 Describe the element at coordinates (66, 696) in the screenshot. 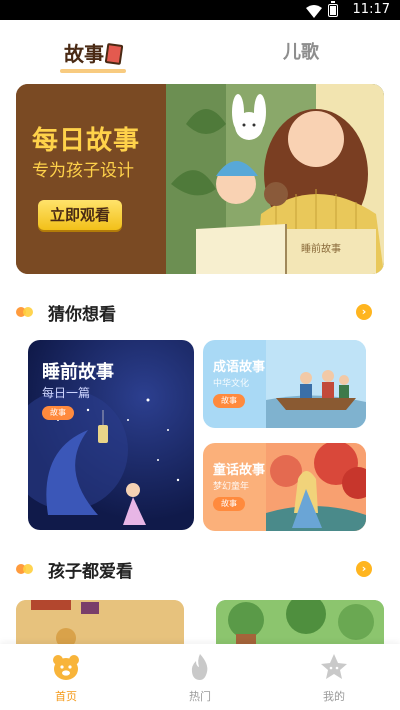

I see `nav-home-label: 首页` at that location.